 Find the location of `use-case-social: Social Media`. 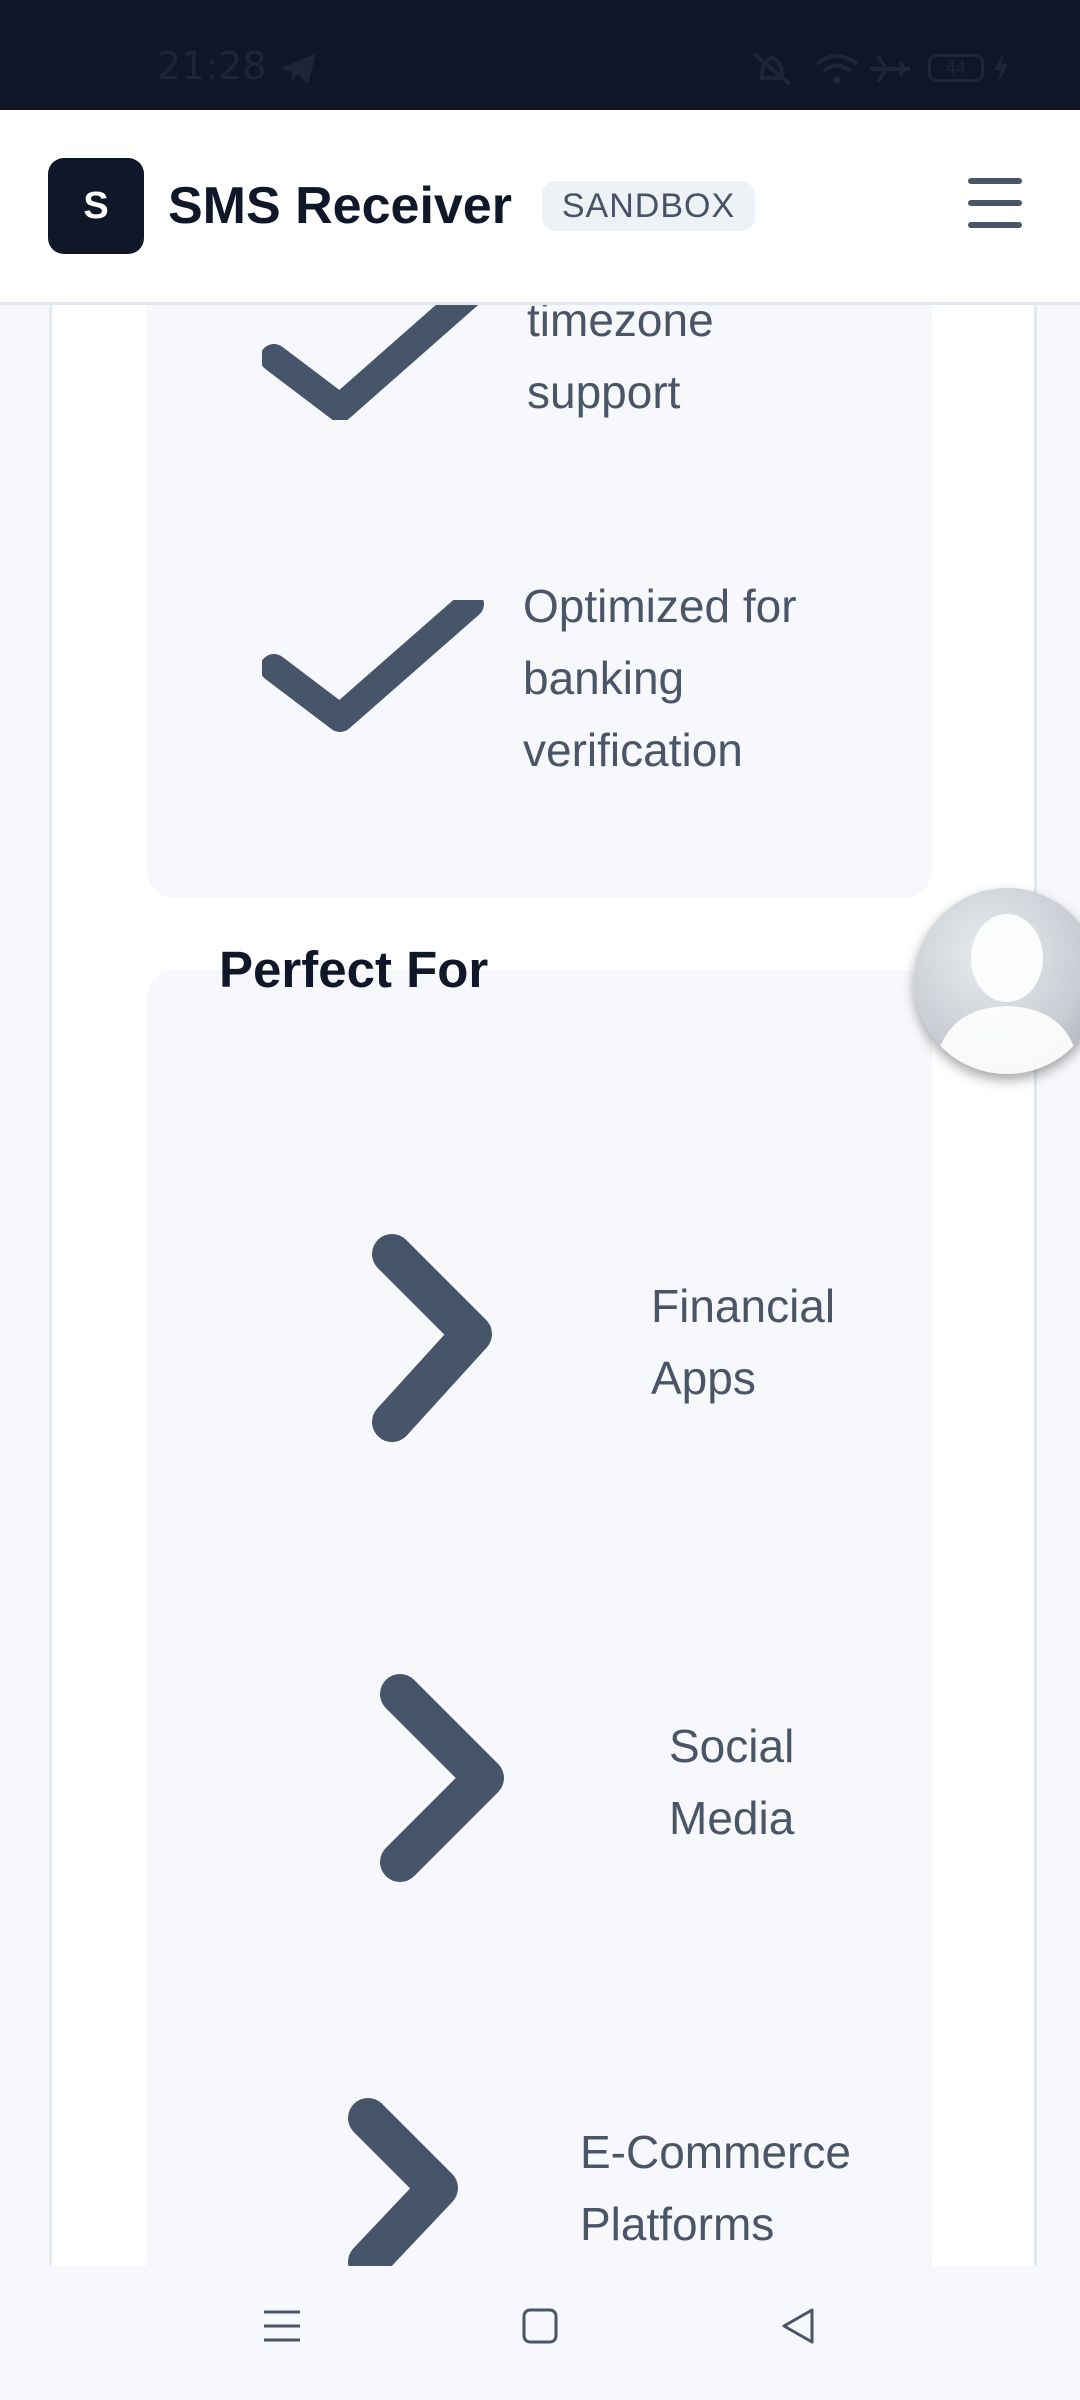

use-case-social: Social Media is located at coordinates (732, 1782).